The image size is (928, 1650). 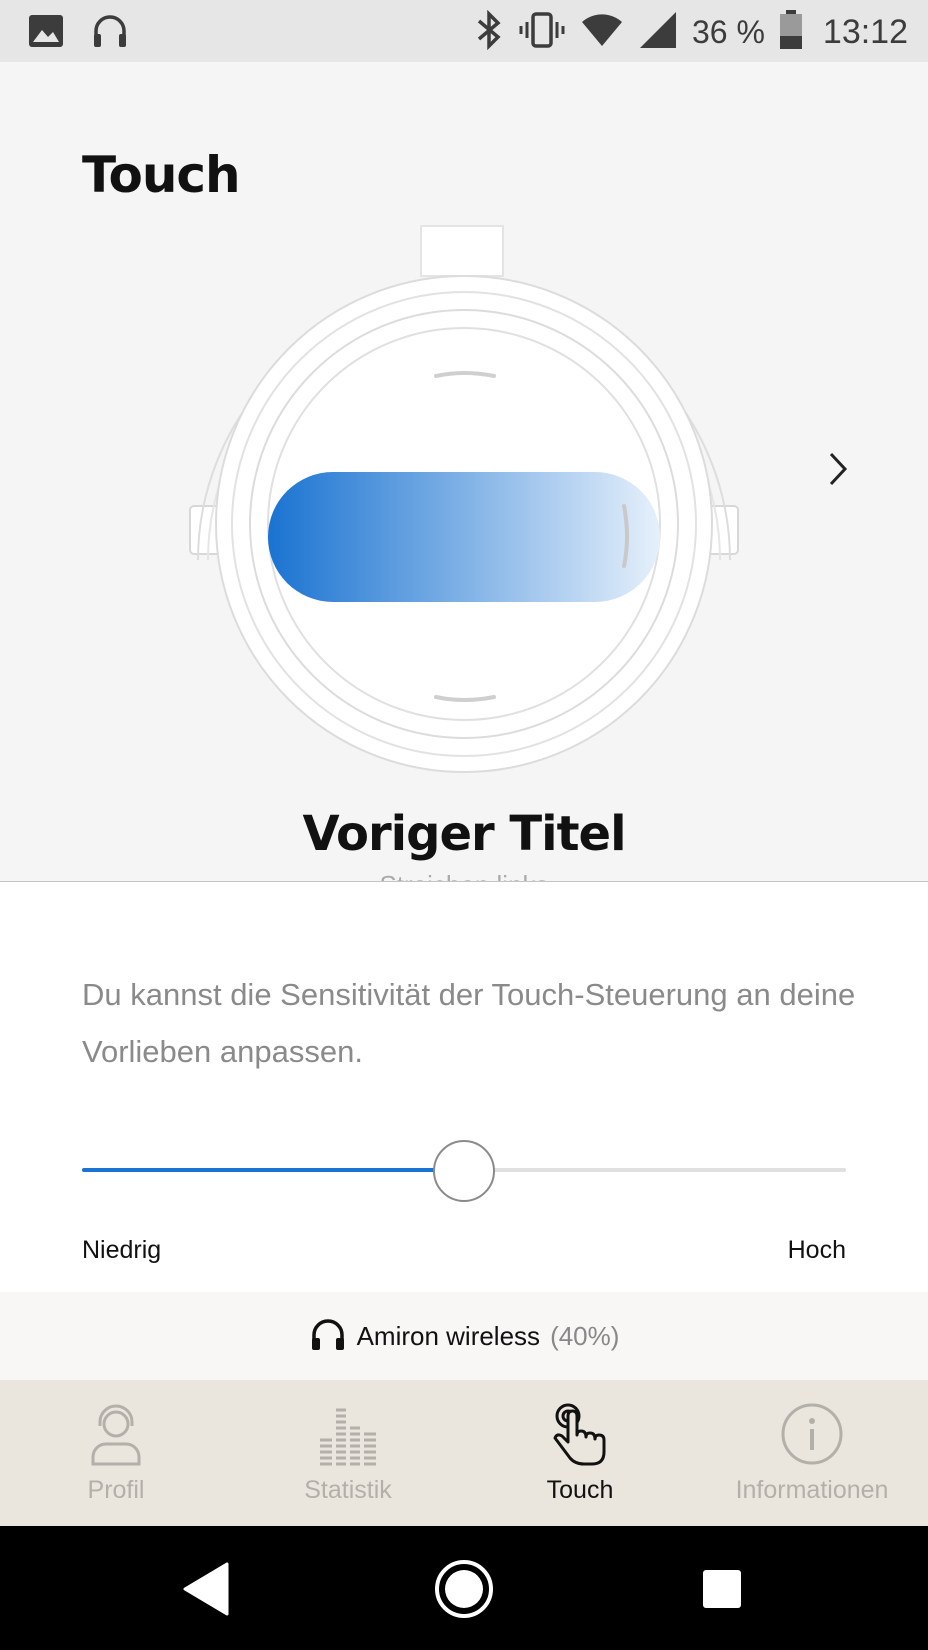 I want to click on tab-label: Statistik, so click(x=348, y=1490).